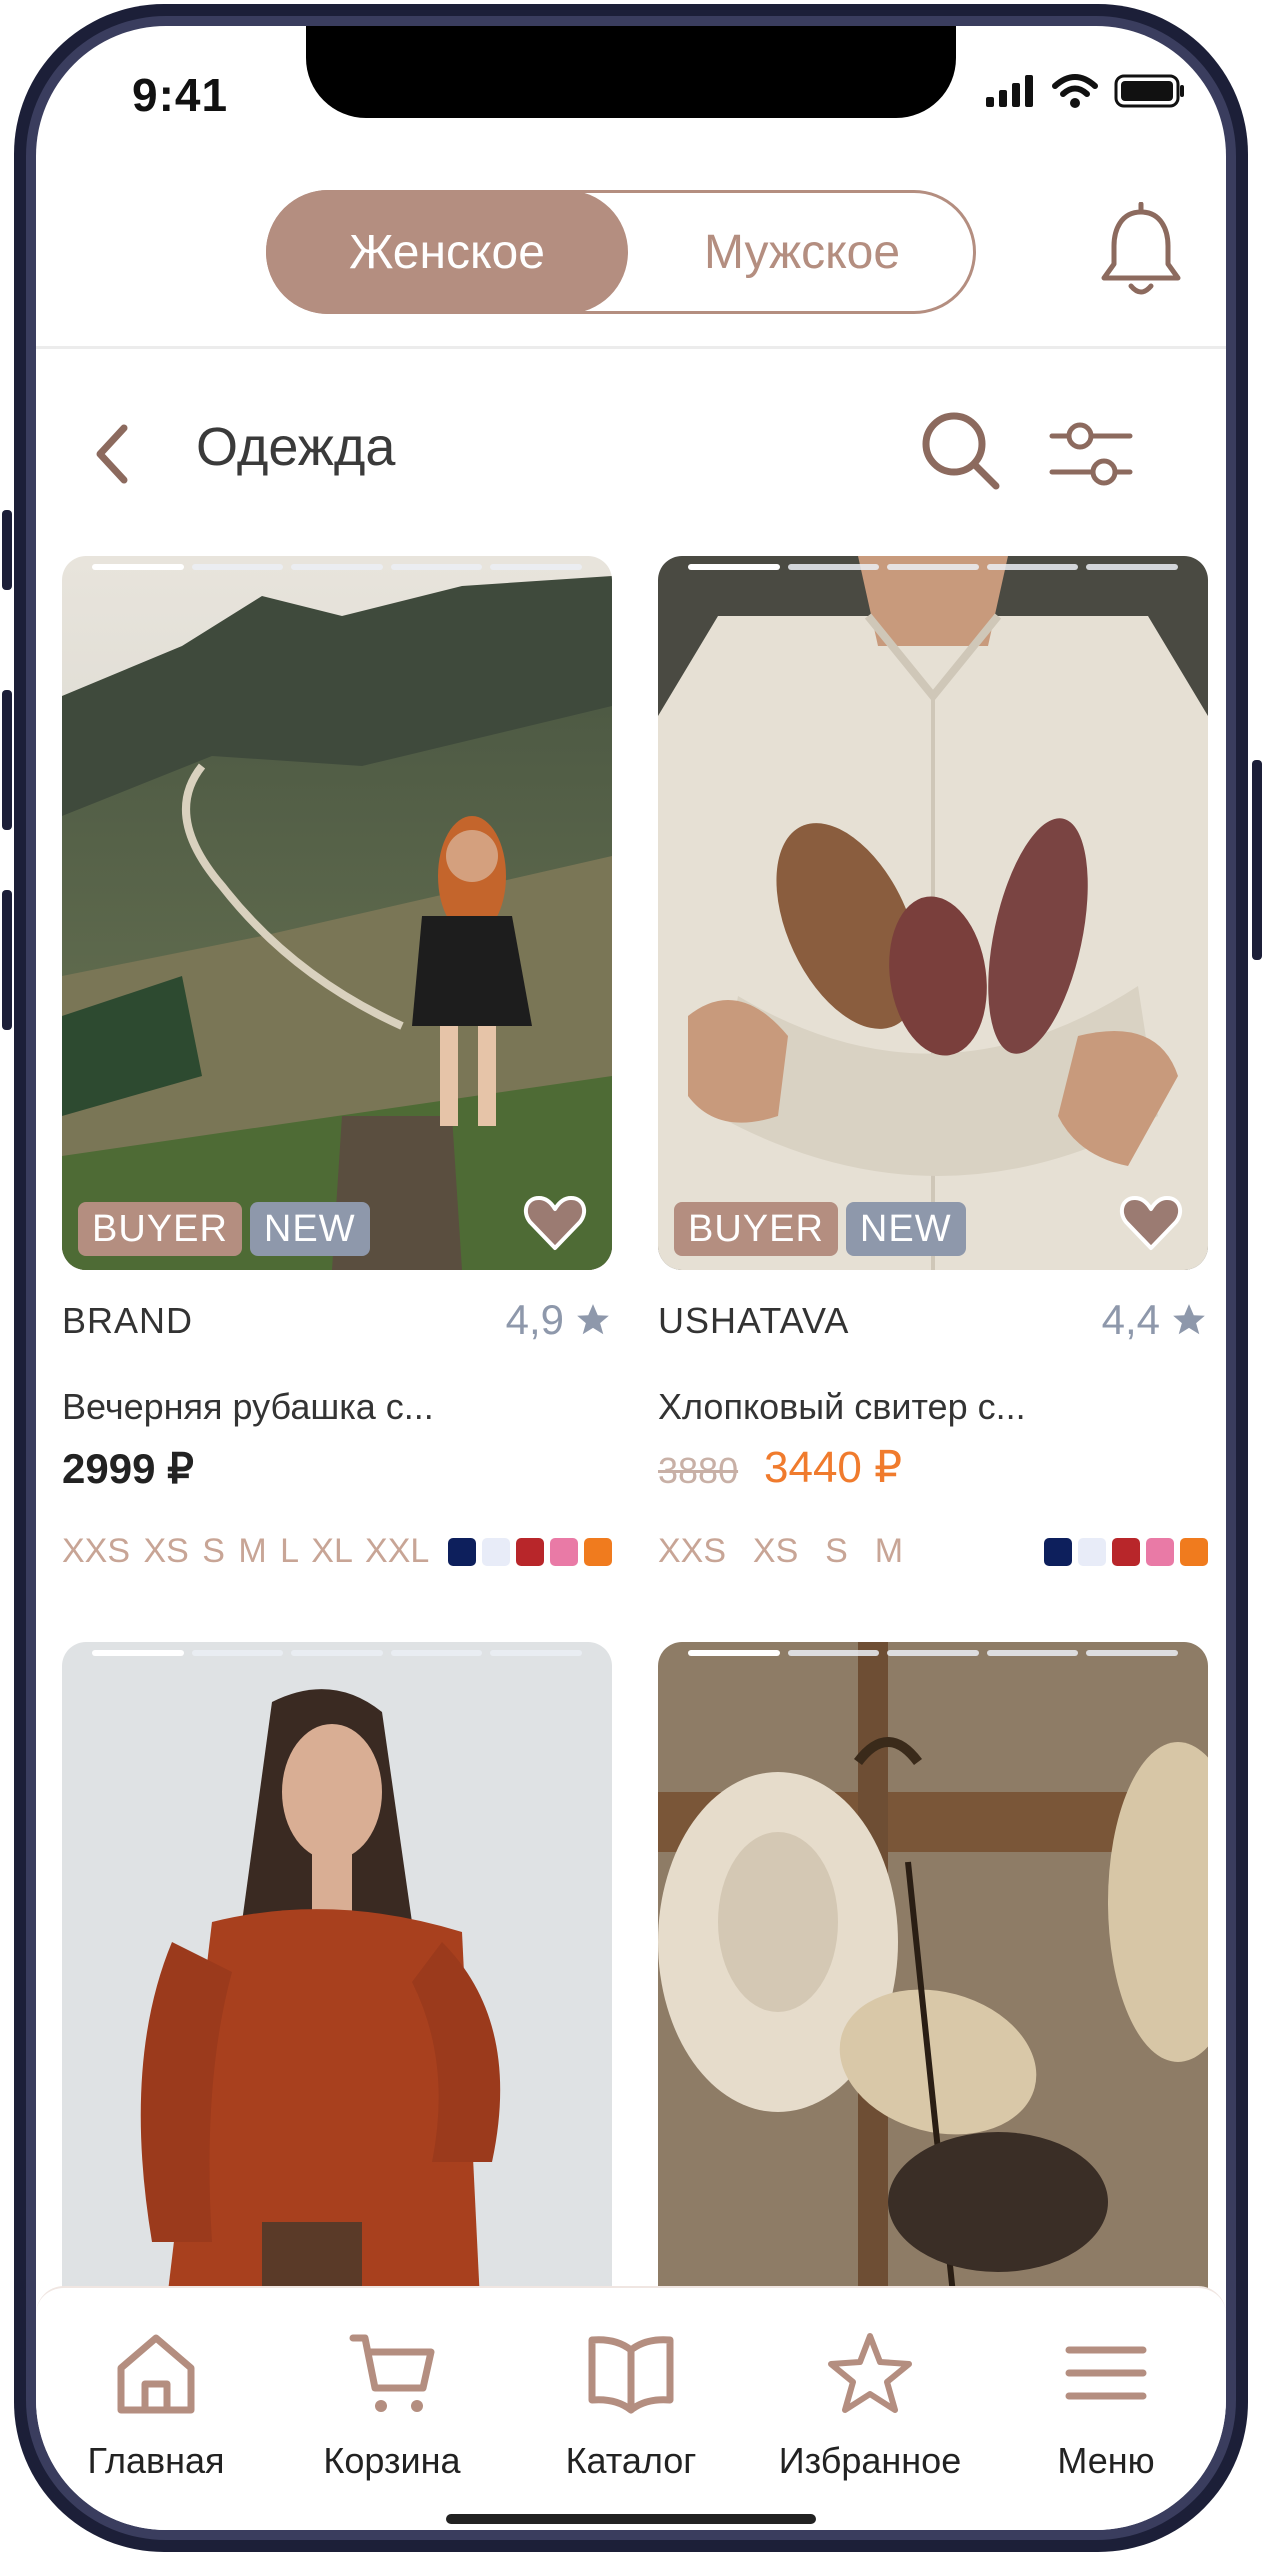 This screenshot has width=1264, height=2560. I want to click on product-brand: USHATAVA, so click(754, 1320).